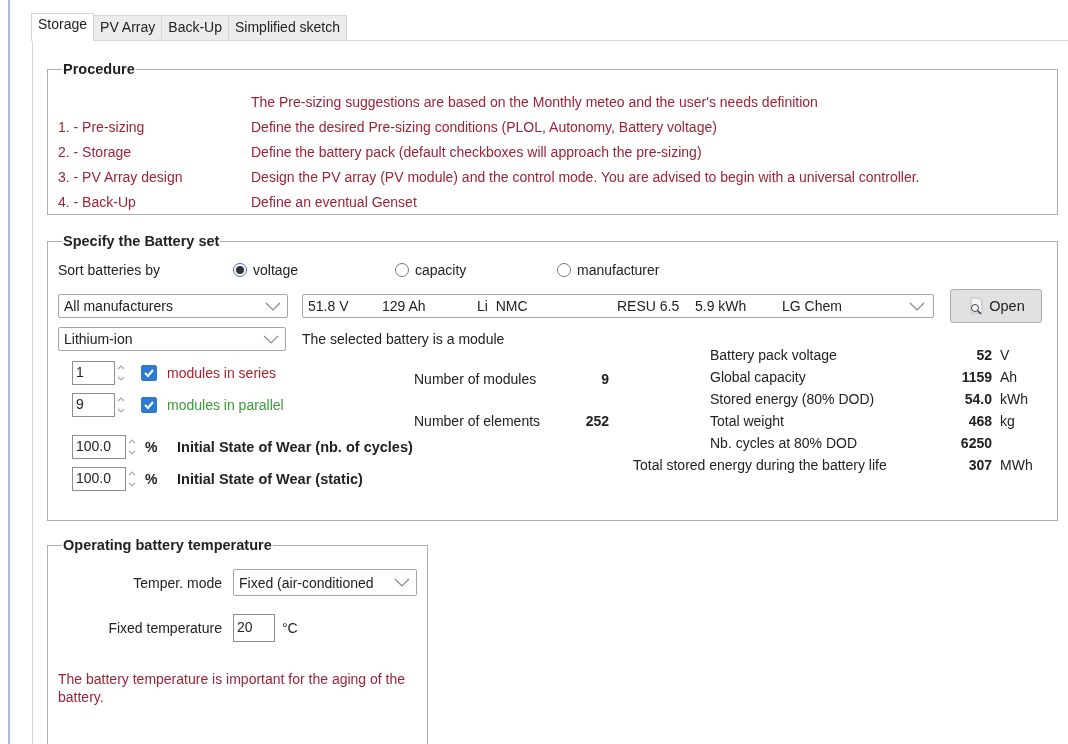 The image size is (1068, 744). I want to click on technology-dropdown: Lithium-ion, so click(172, 339).